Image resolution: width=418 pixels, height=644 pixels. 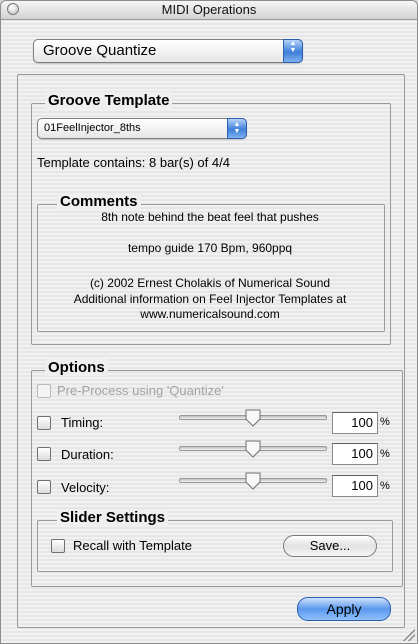 I want to click on template-info: Template contains: 8 bar(s) of 4/4, so click(x=133, y=162).